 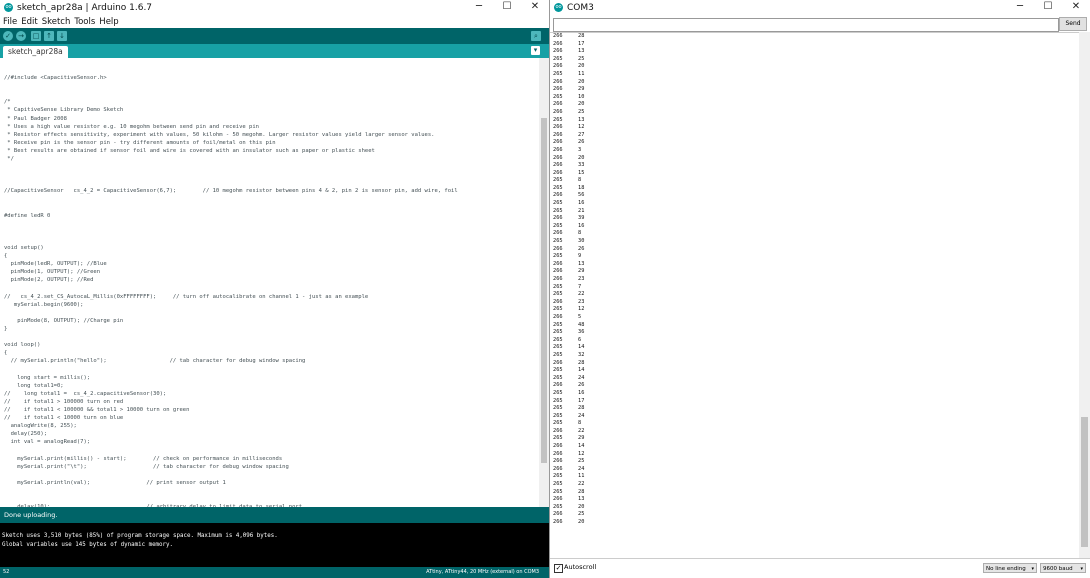 What do you see at coordinates (568, 439) in the screenshot?
I see `serial-row: 265 29` at bounding box center [568, 439].